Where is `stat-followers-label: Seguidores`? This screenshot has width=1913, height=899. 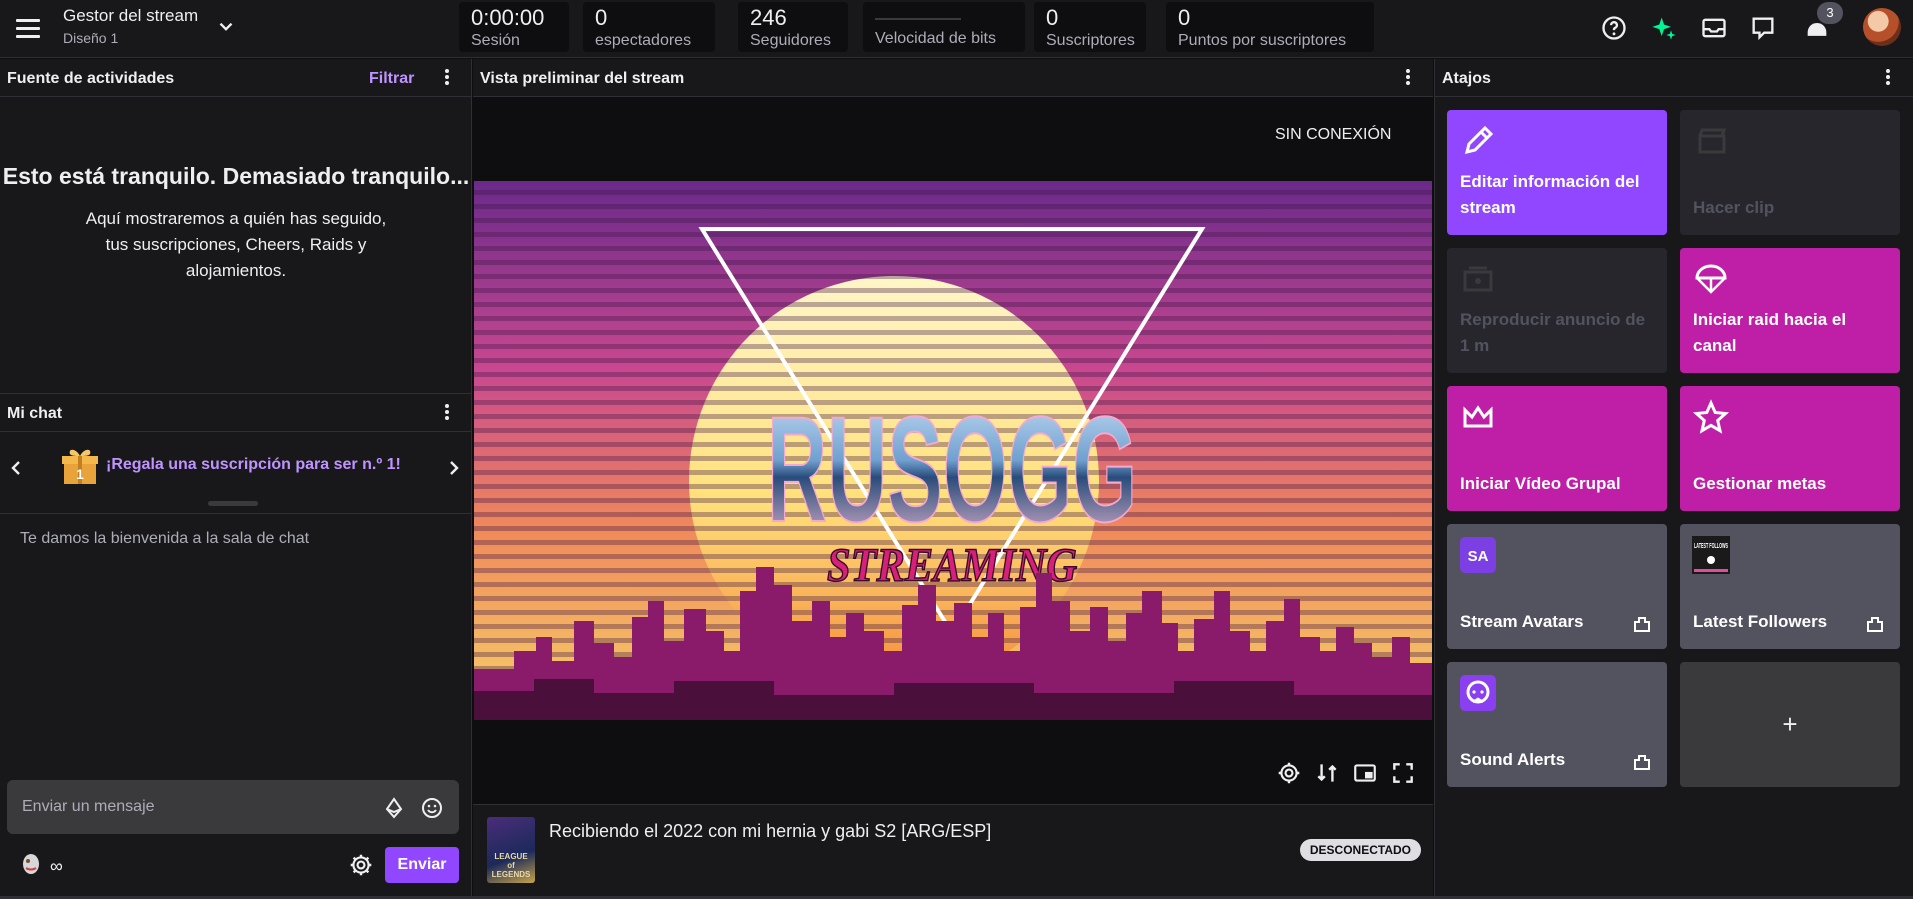 stat-followers-label: Seguidores is located at coordinates (790, 40).